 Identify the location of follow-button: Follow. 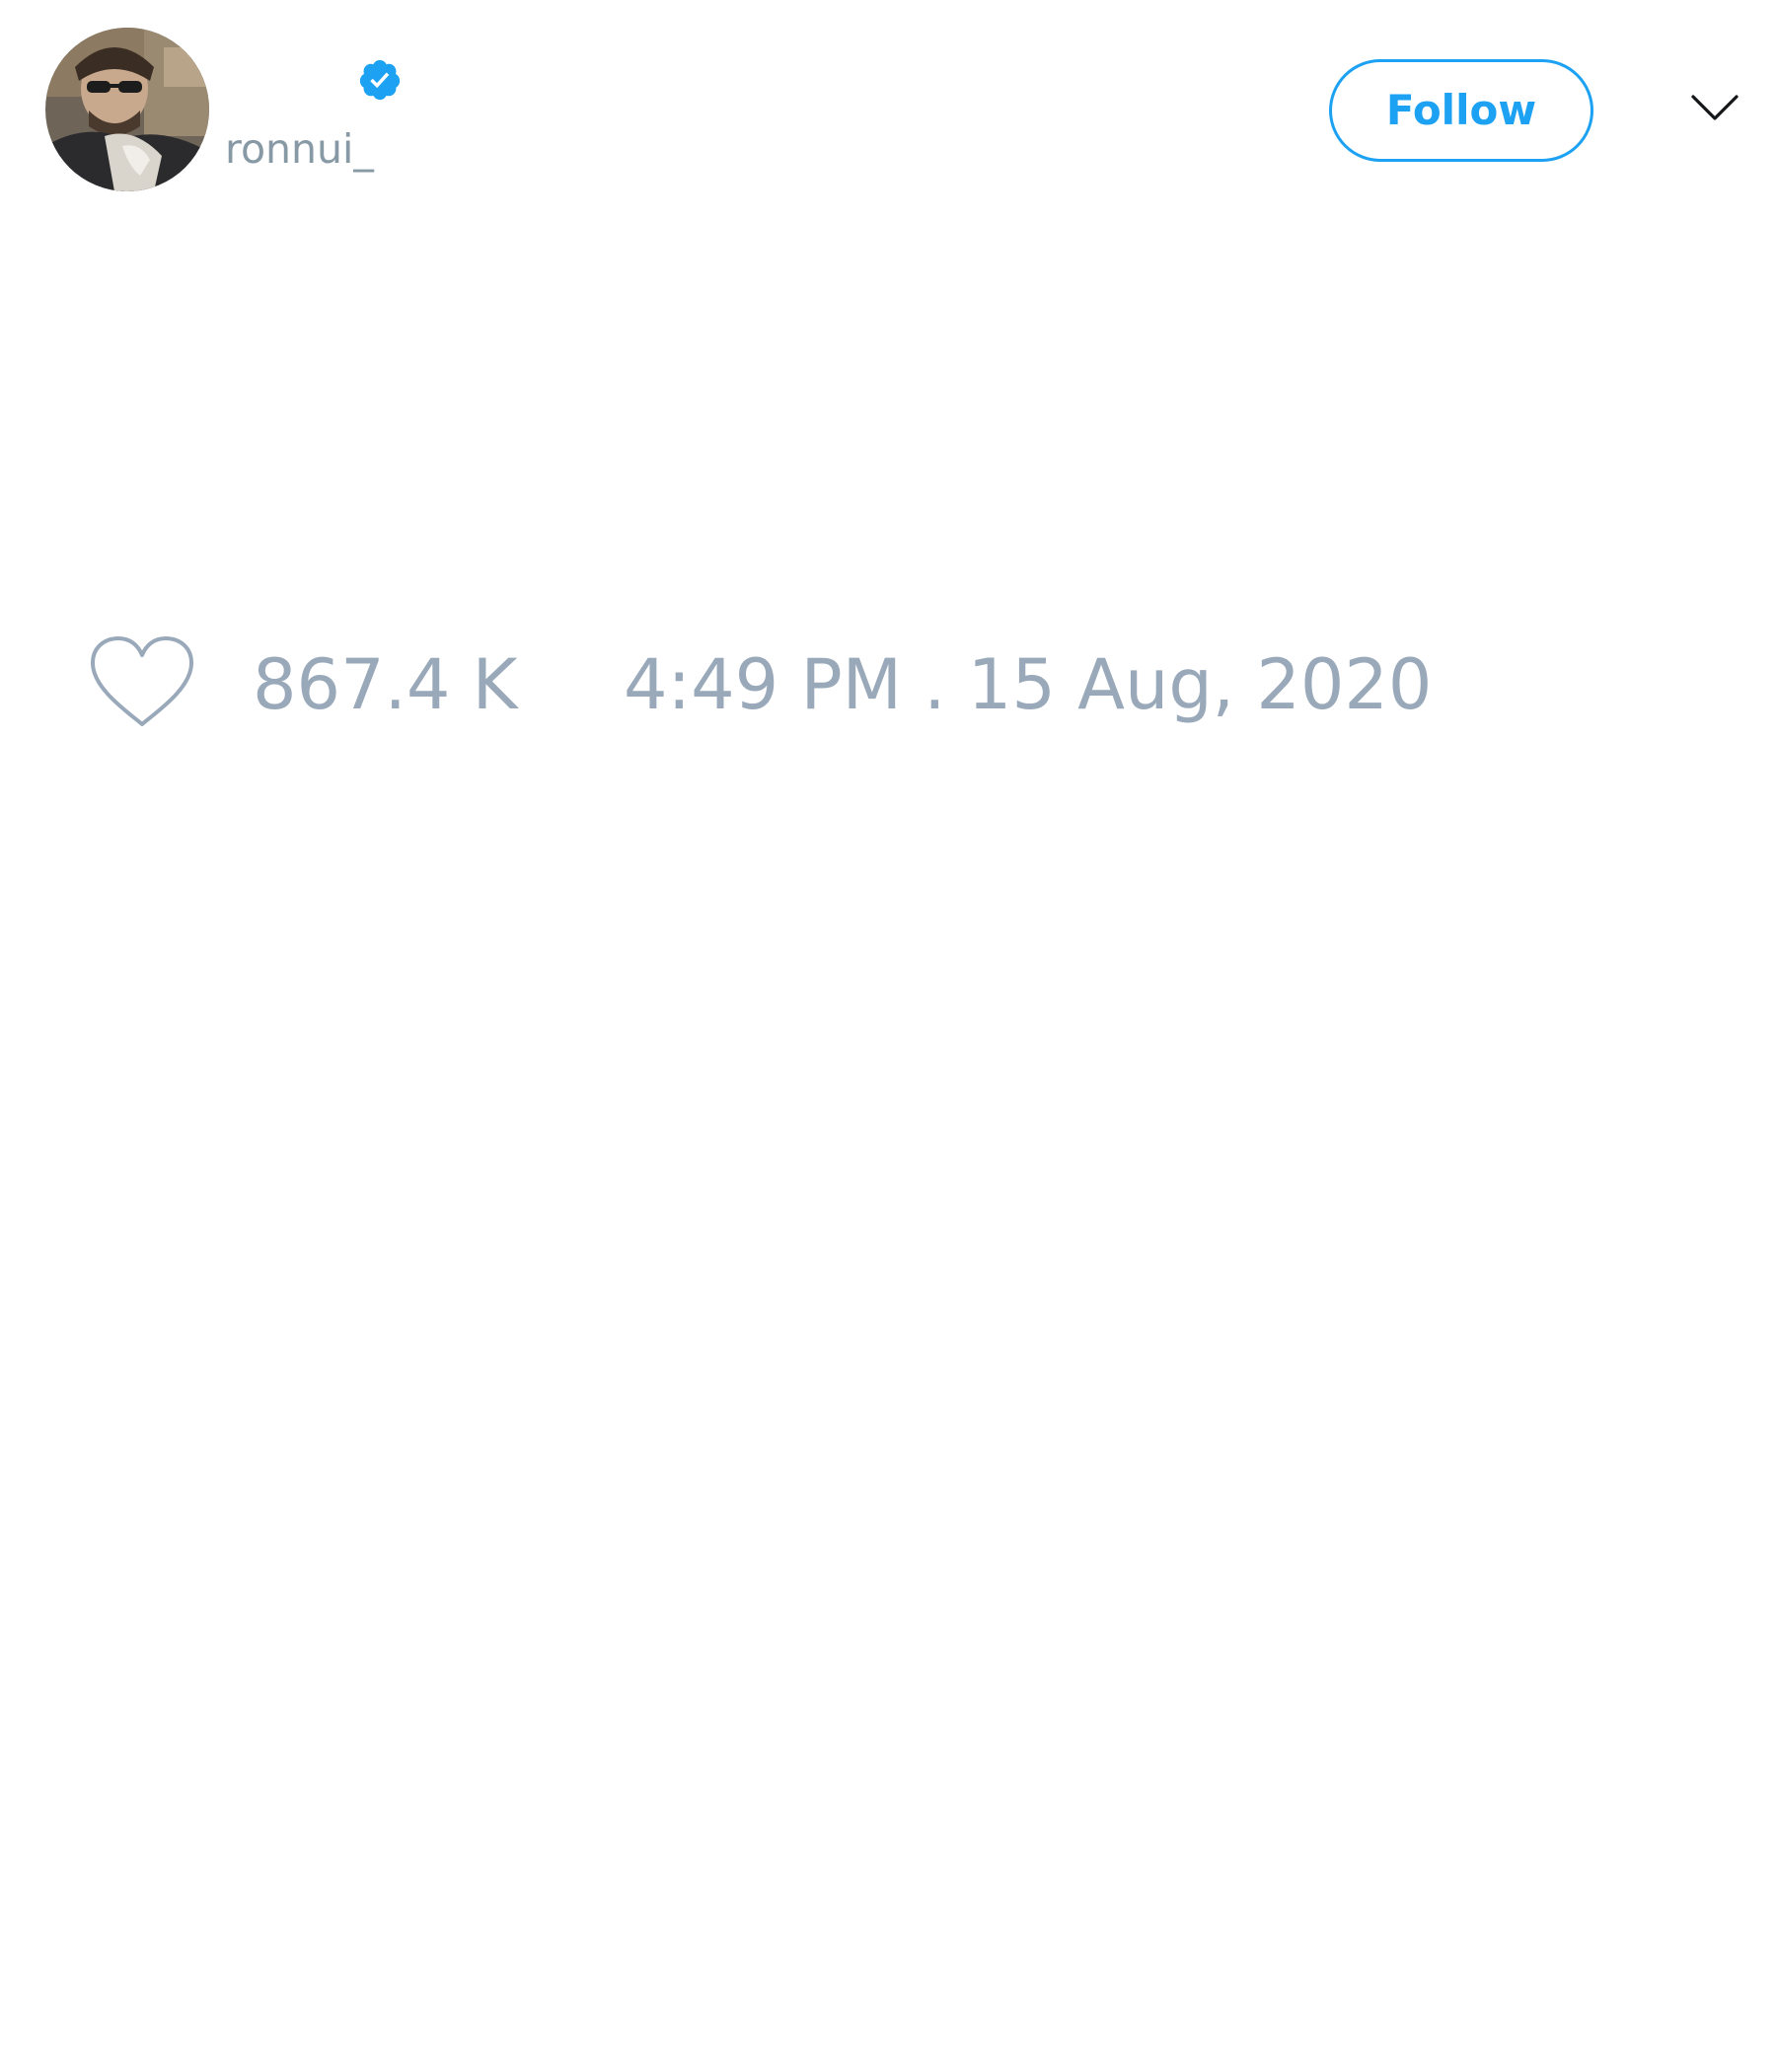
(1461, 111).